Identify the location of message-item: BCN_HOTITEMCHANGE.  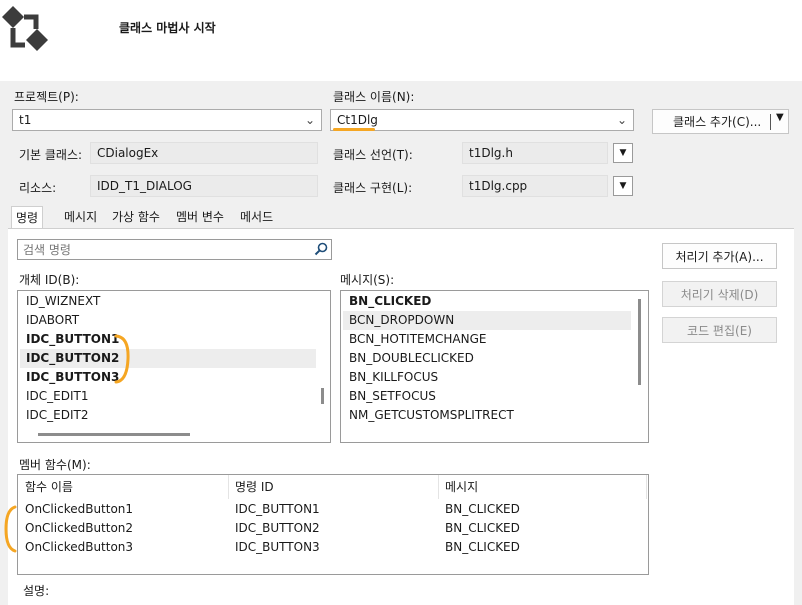
(487, 339).